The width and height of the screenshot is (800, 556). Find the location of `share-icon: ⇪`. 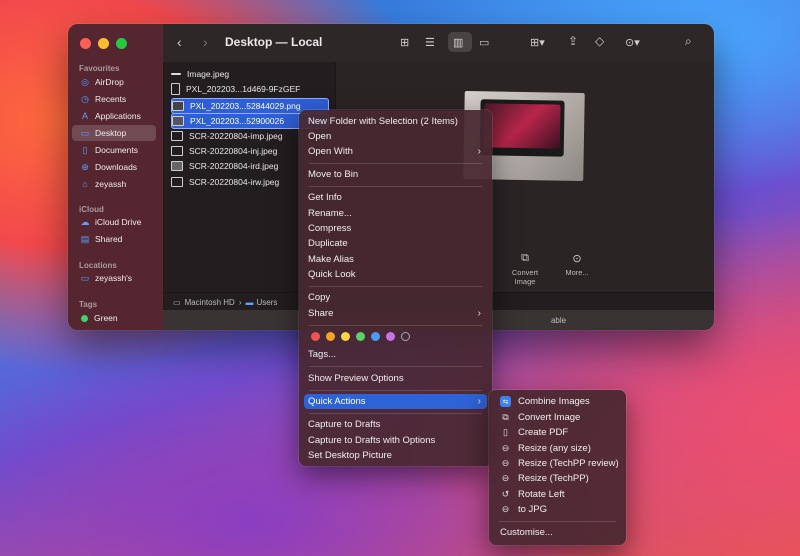

share-icon: ⇪ is located at coordinates (573, 41).